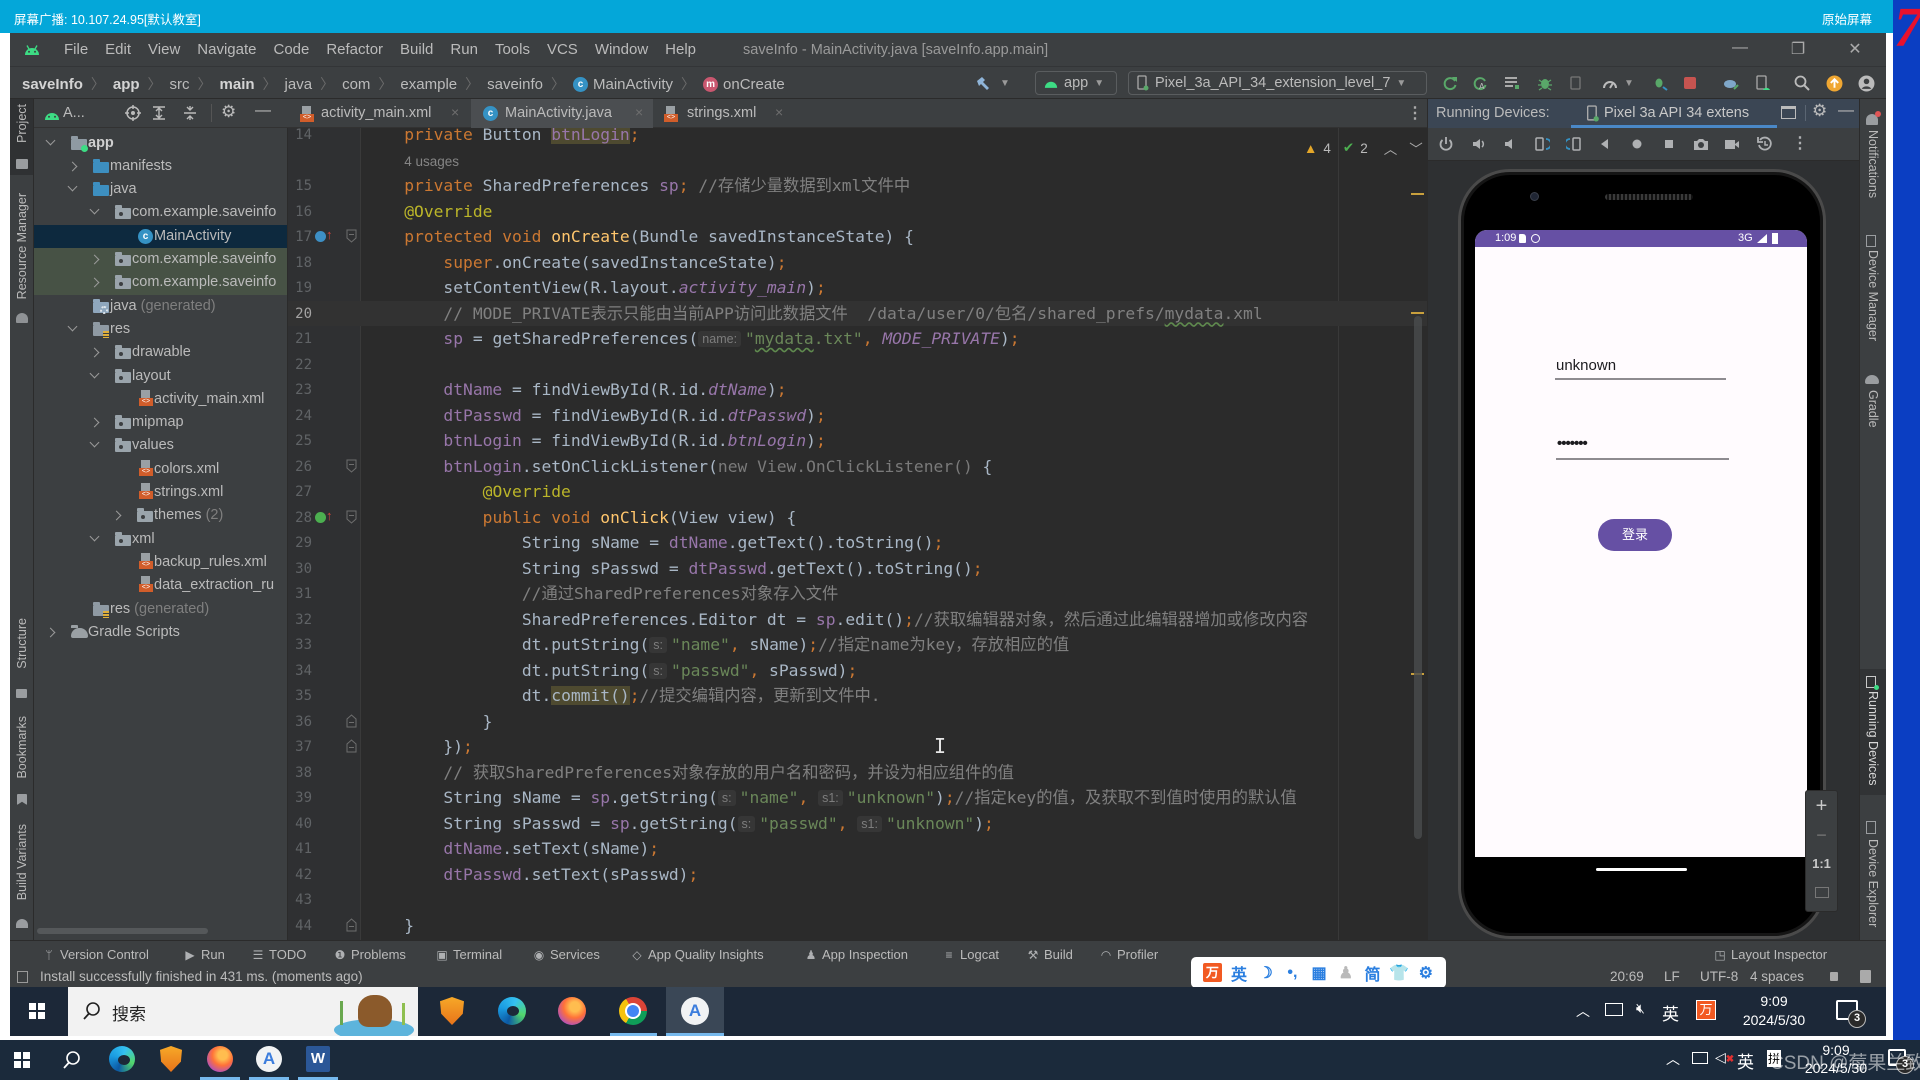  Describe the element at coordinates (171, 1059) in the screenshot. I see `security-app-icon` at that location.